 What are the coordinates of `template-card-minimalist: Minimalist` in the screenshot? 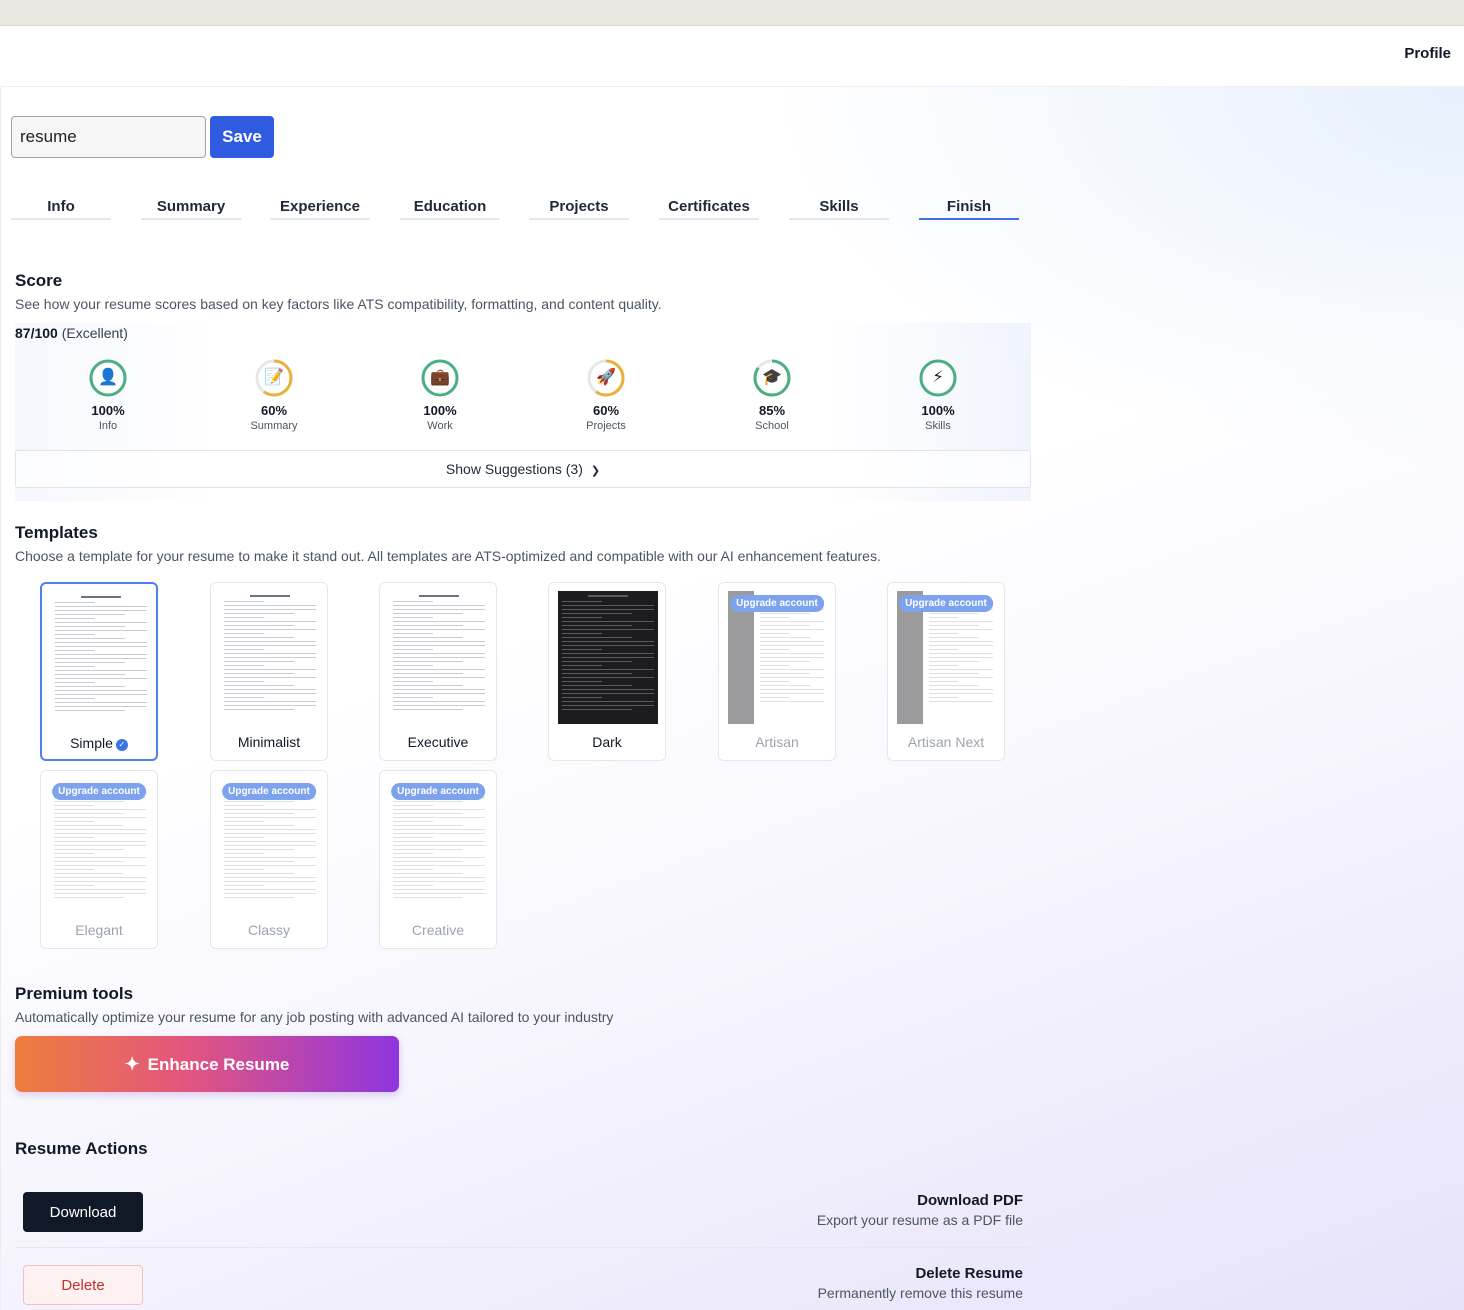 It's located at (269, 671).